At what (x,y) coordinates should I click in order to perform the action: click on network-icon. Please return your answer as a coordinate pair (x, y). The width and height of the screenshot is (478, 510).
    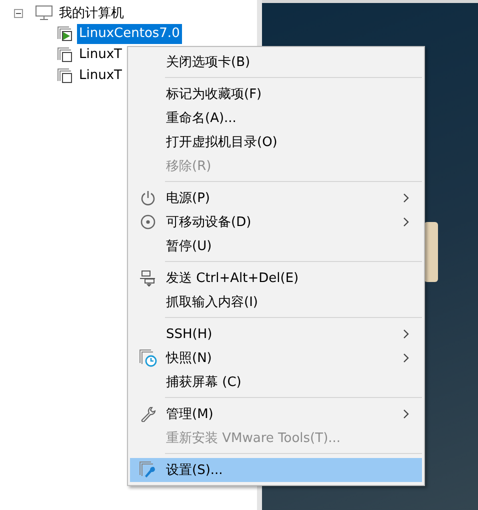
    Looking at the image, I should click on (148, 278).